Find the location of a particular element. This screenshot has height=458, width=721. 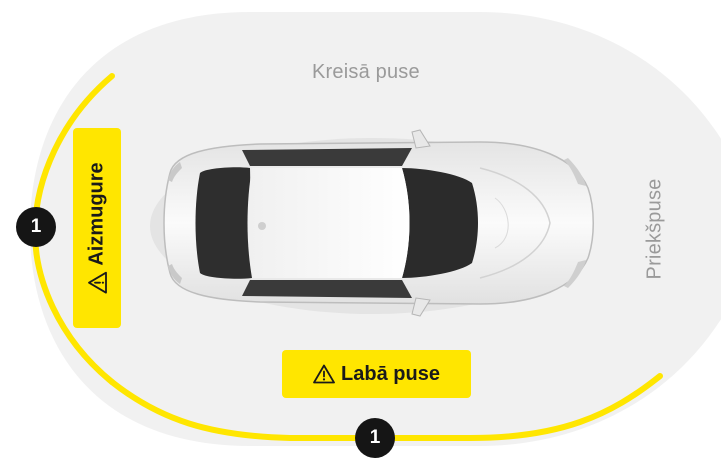

left-side-label: Kreisā puse is located at coordinates (366, 72).